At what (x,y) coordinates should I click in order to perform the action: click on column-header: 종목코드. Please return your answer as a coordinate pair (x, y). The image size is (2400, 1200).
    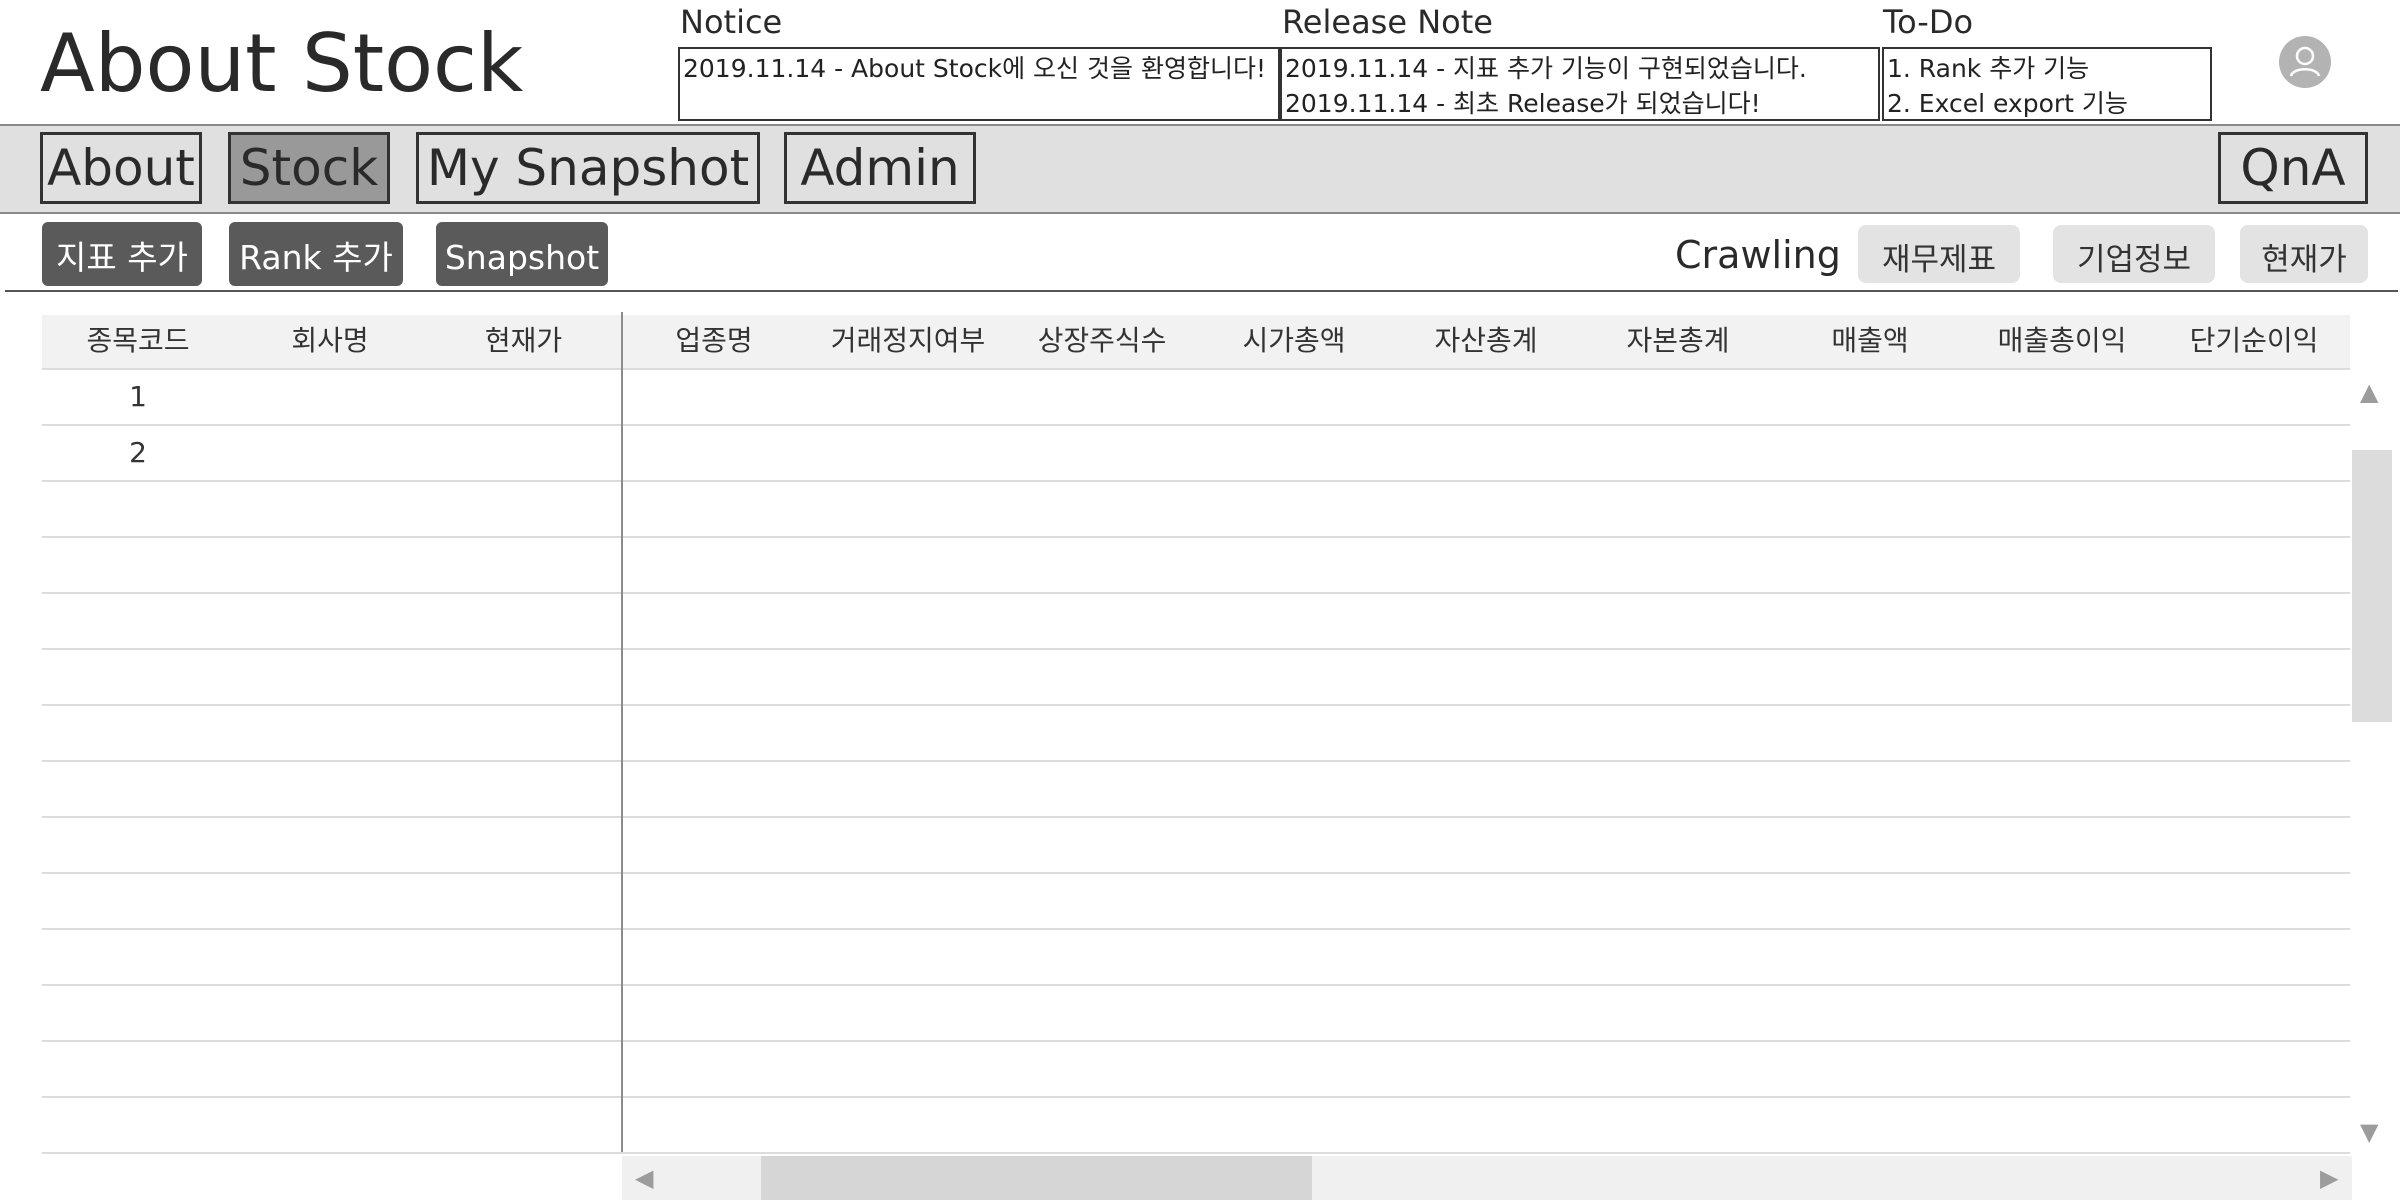
    Looking at the image, I should click on (138, 342).